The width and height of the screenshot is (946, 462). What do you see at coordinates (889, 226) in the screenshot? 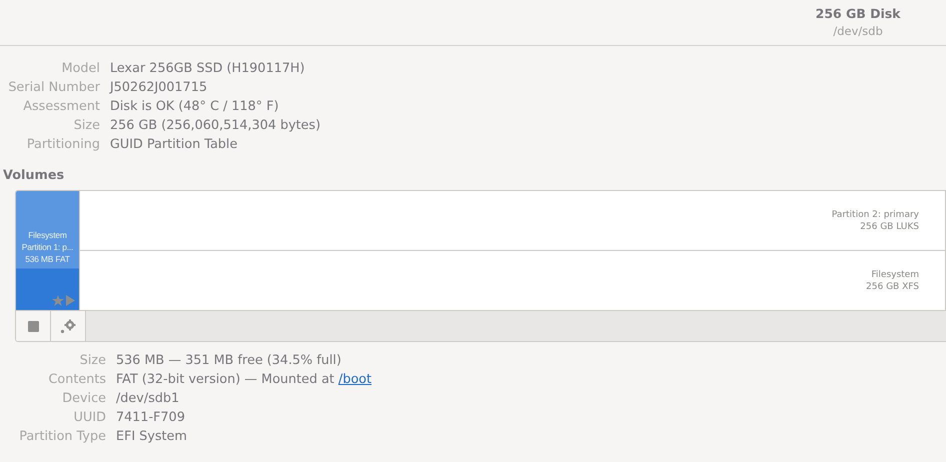
I see `volume-label: 256 GB LUKS` at bounding box center [889, 226].